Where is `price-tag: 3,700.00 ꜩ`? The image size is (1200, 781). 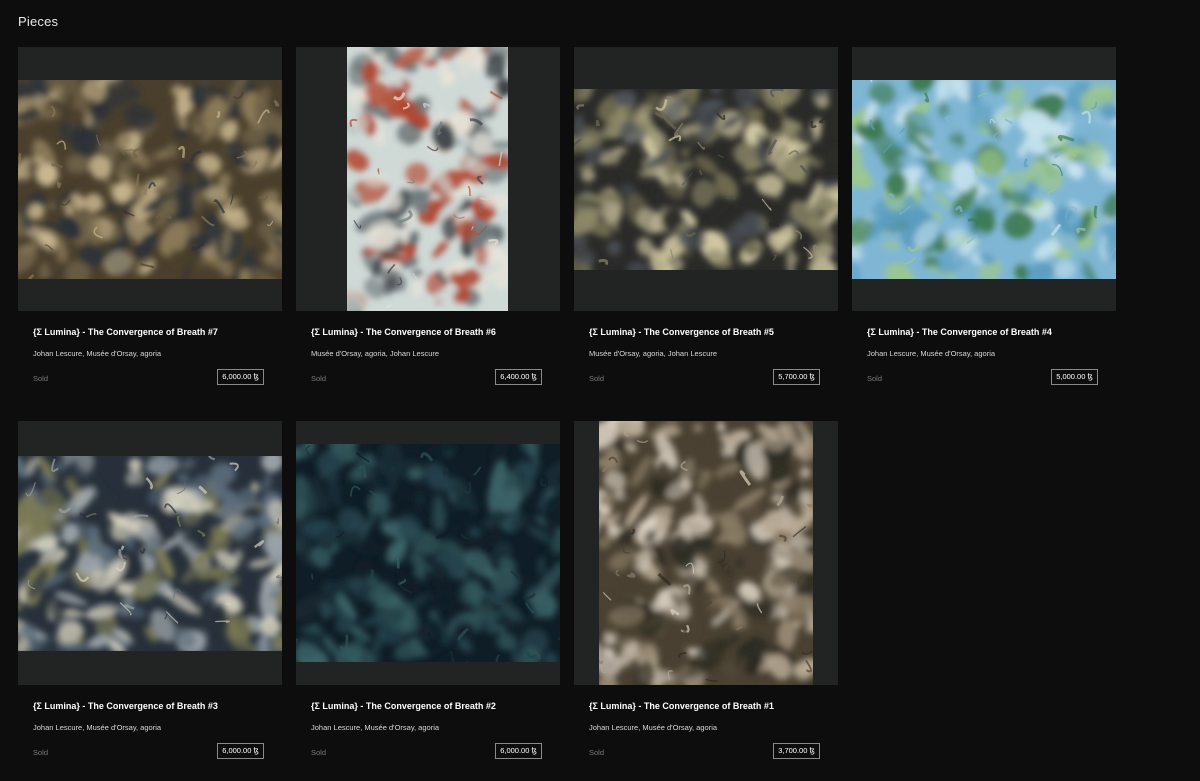
price-tag: 3,700.00 ꜩ is located at coordinates (796, 751).